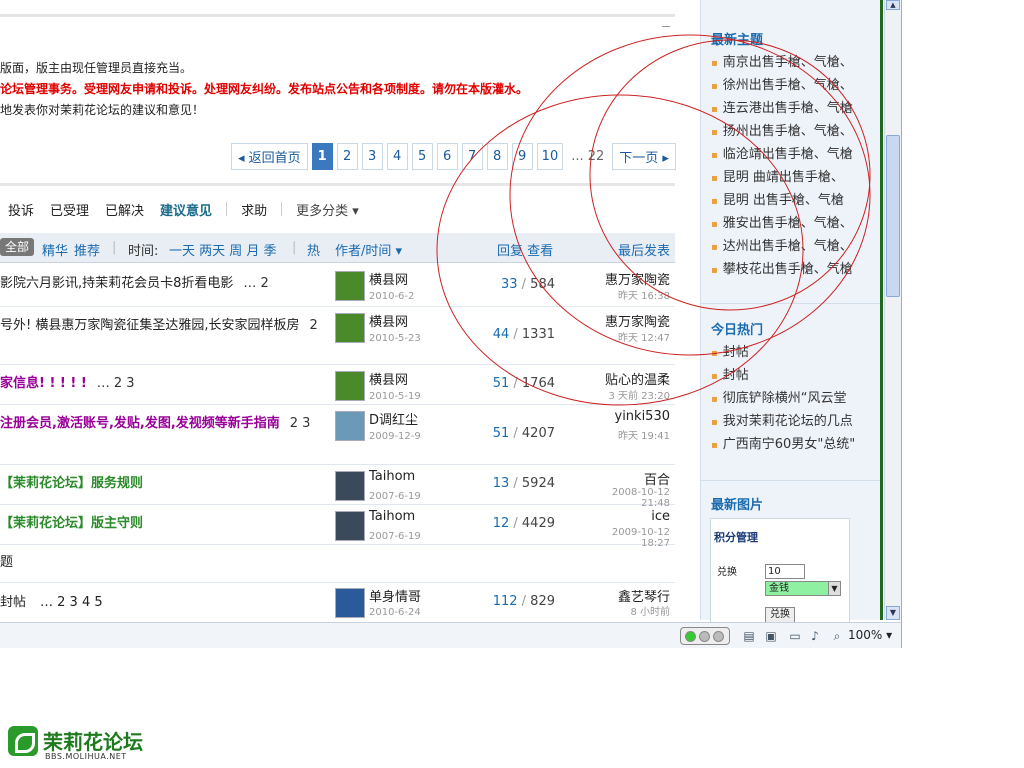 The height and width of the screenshot is (768, 1024). Describe the element at coordinates (71, 603) in the screenshot. I see `thread-pages: … 2 3 4 5` at that location.